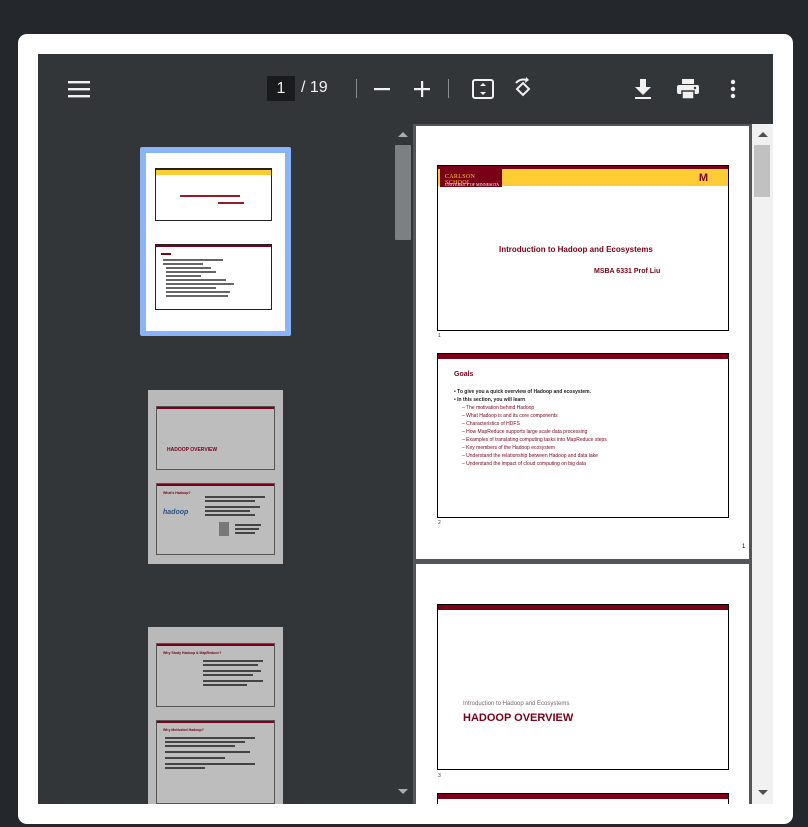  Describe the element at coordinates (518, 718) in the screenshot. I see `slide-section-title: HADOOP OVERVIEW` at that location.